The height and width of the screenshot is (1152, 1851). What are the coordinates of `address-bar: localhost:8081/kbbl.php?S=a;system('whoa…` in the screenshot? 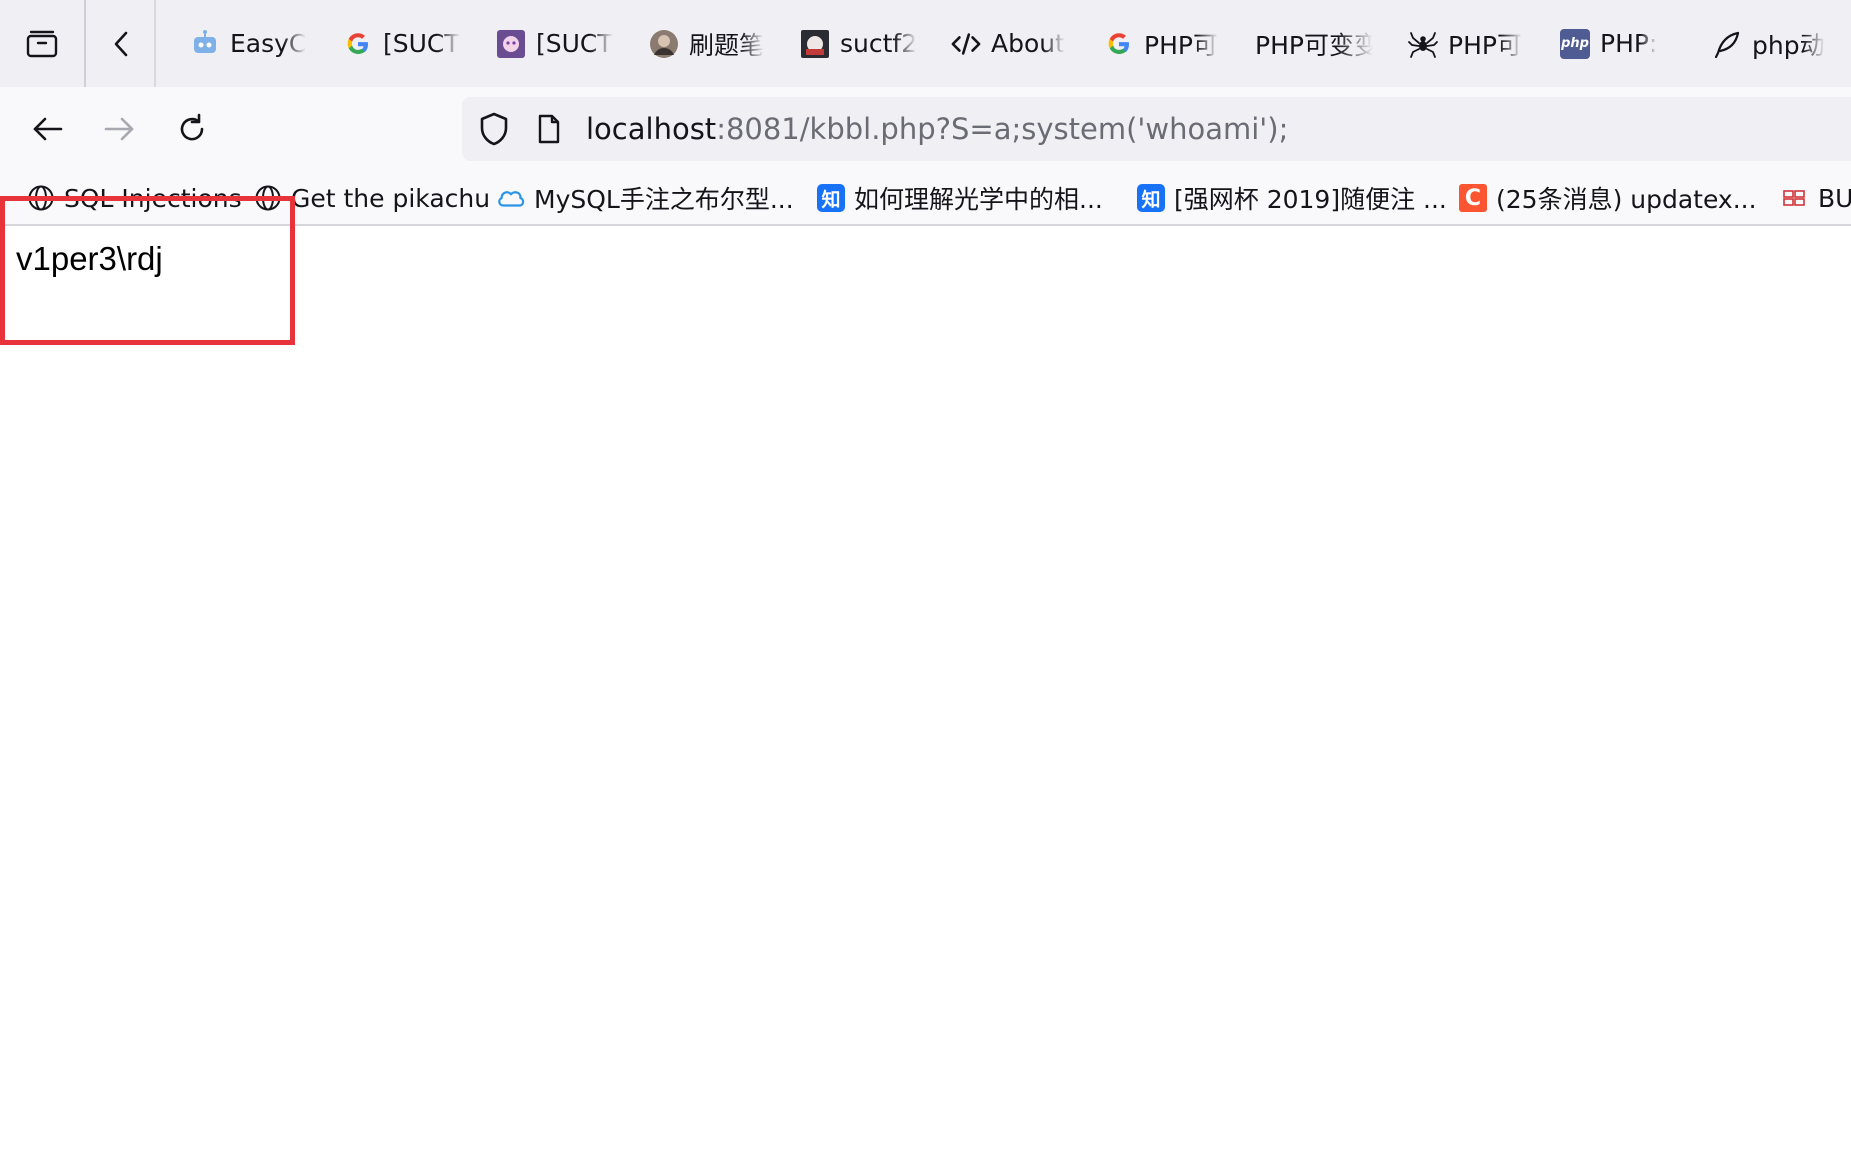 It's located at (1156, 129).